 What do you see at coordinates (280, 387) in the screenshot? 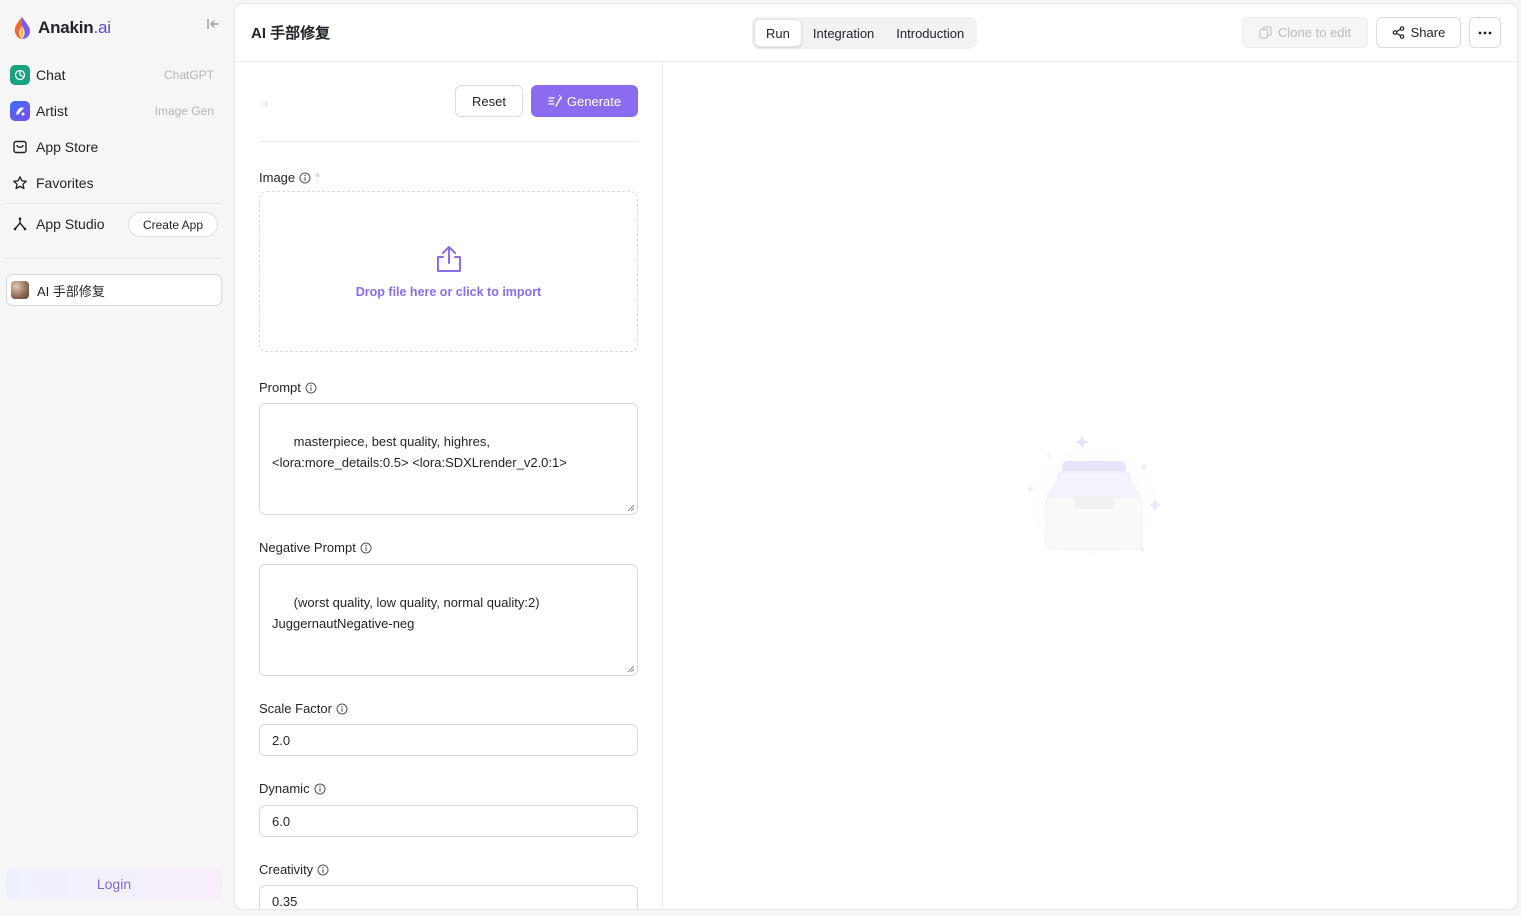
I see `field-label-text: Prompt` at bounding box center [280, 387].